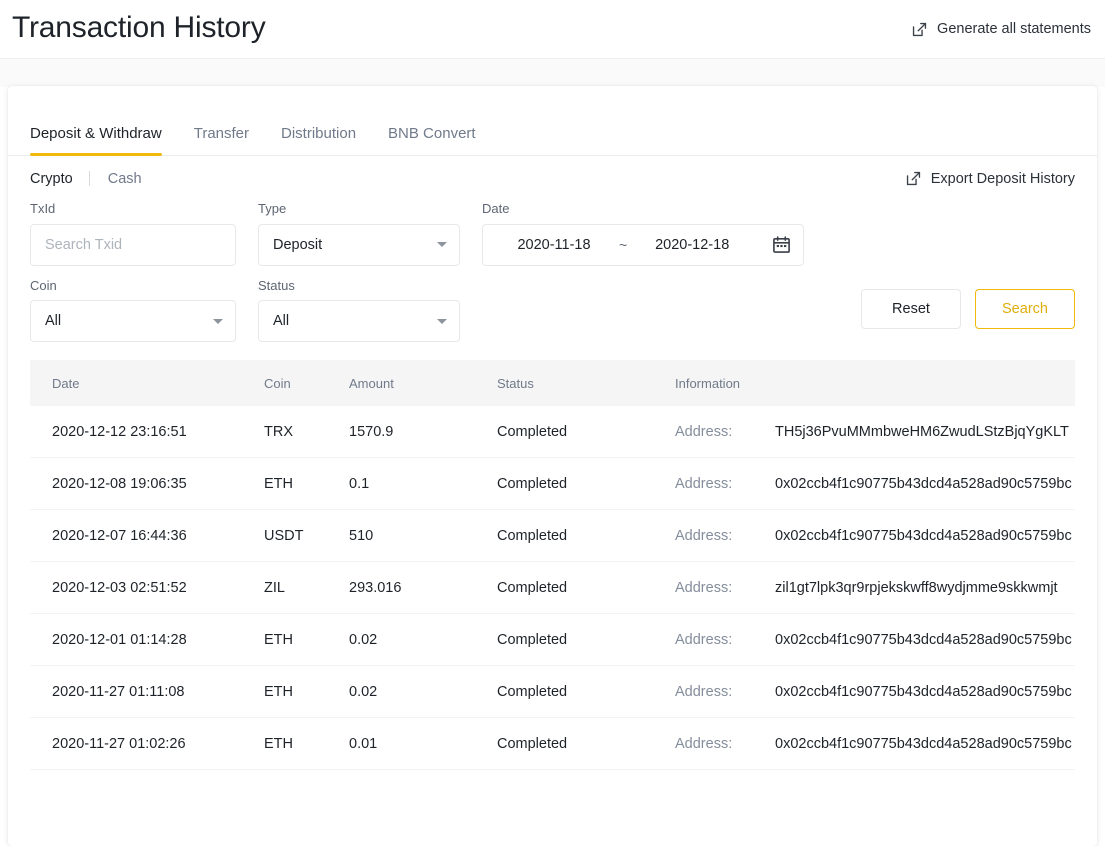 The width and height of the screenshot is (1105, 846). Describe the element at coordinates (147, 383) in the screenshot. I see `column-header-date: Date` at that location.